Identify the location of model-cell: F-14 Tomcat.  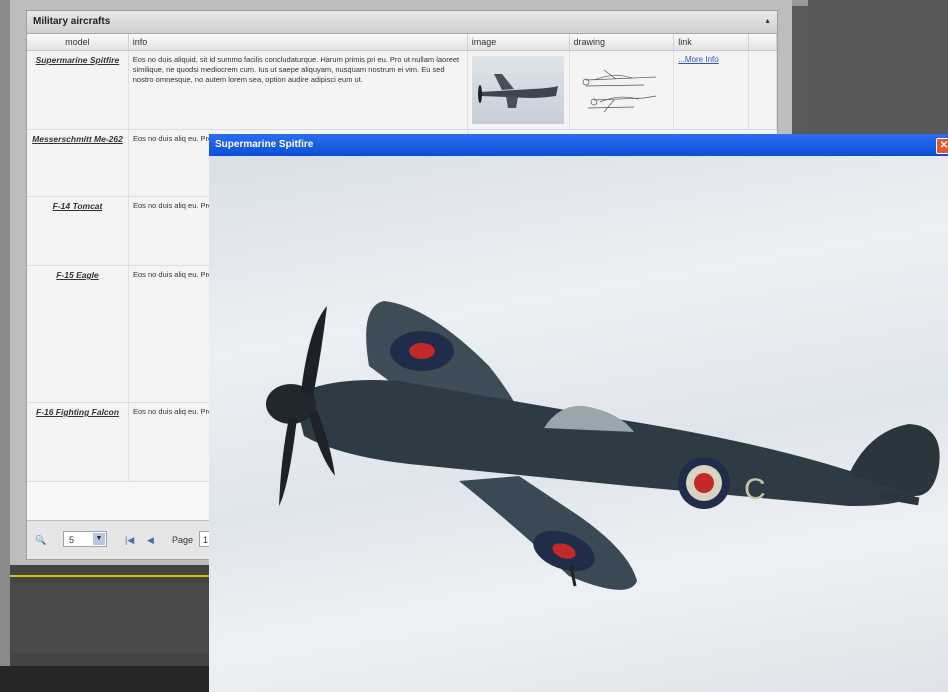
(78, 231).